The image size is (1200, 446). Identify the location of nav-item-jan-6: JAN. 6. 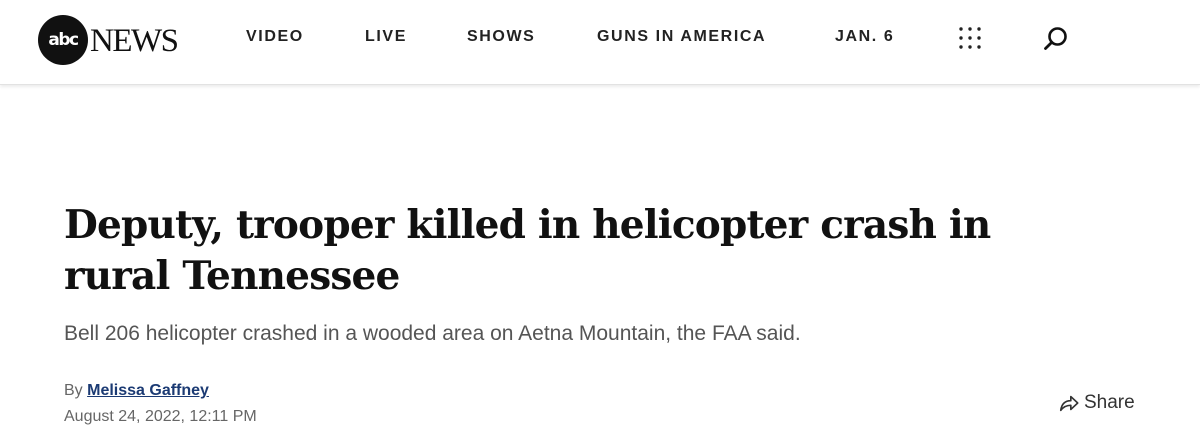
(864, 37).